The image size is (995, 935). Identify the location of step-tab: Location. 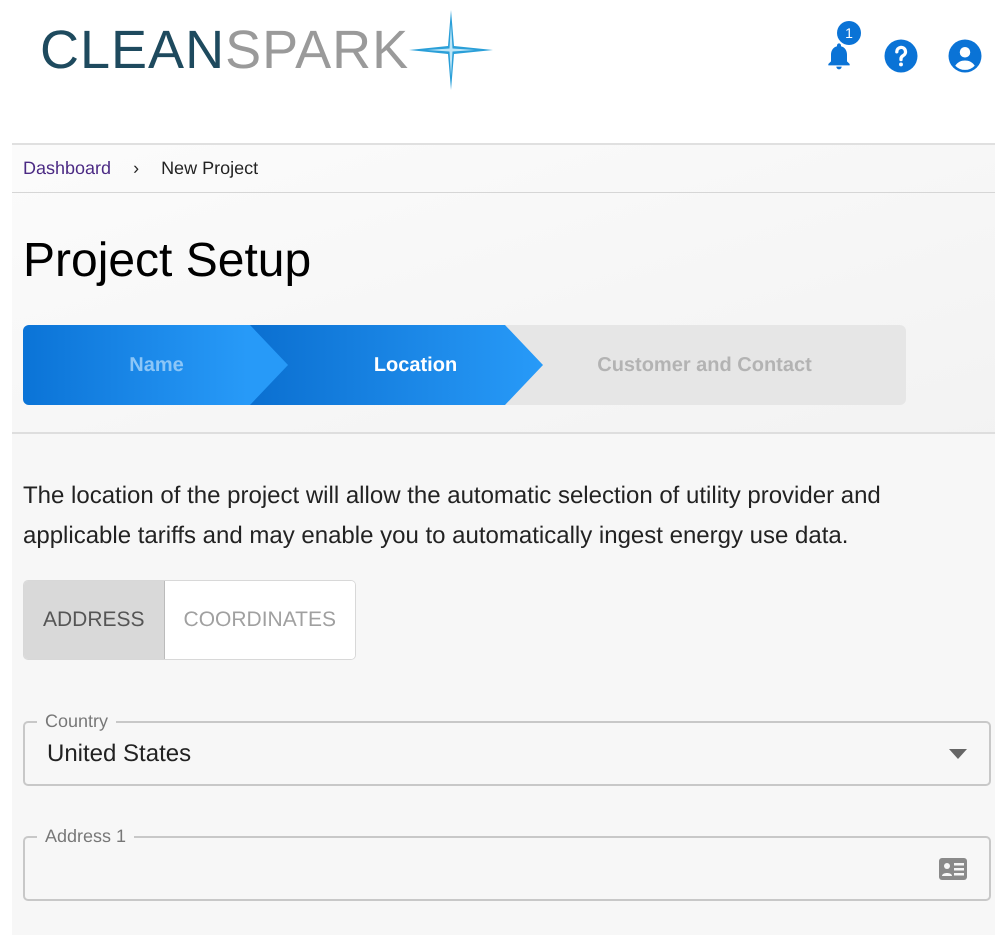
(396, 365).